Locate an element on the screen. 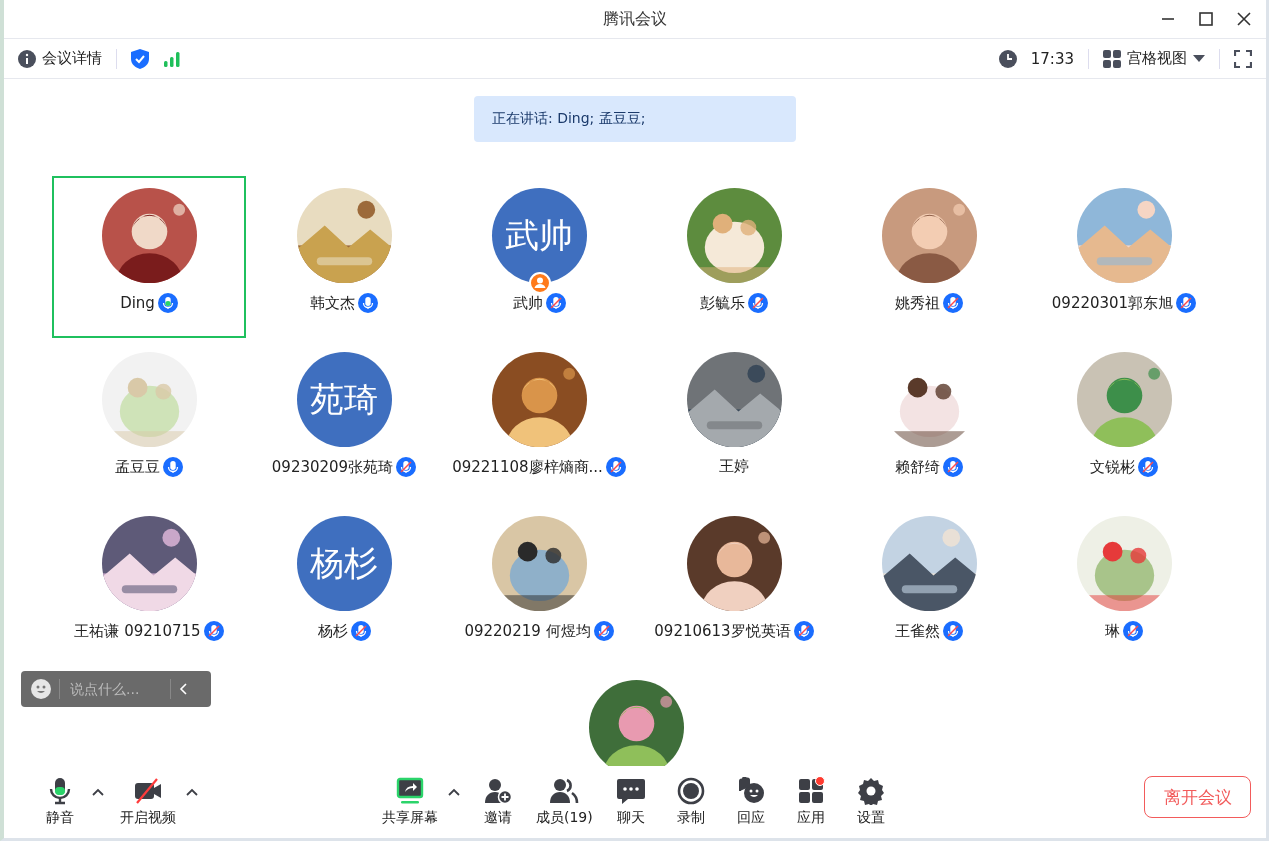 The image size is (1269, 841). share-screen-icon is located at coordinates (410, 791).